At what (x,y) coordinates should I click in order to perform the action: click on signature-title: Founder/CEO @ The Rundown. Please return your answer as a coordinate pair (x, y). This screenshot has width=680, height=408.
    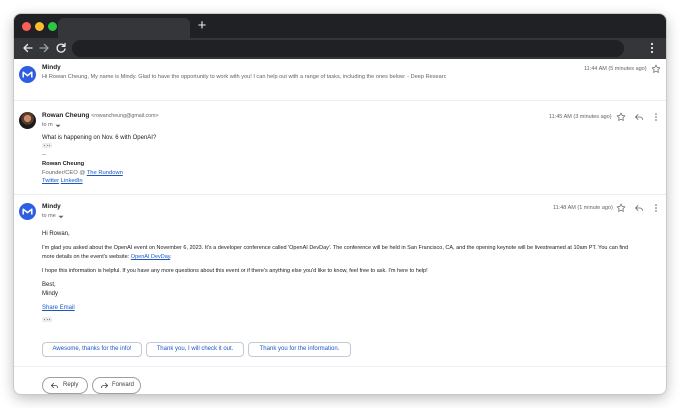
    Looking at the image, I should click on (82, 173).